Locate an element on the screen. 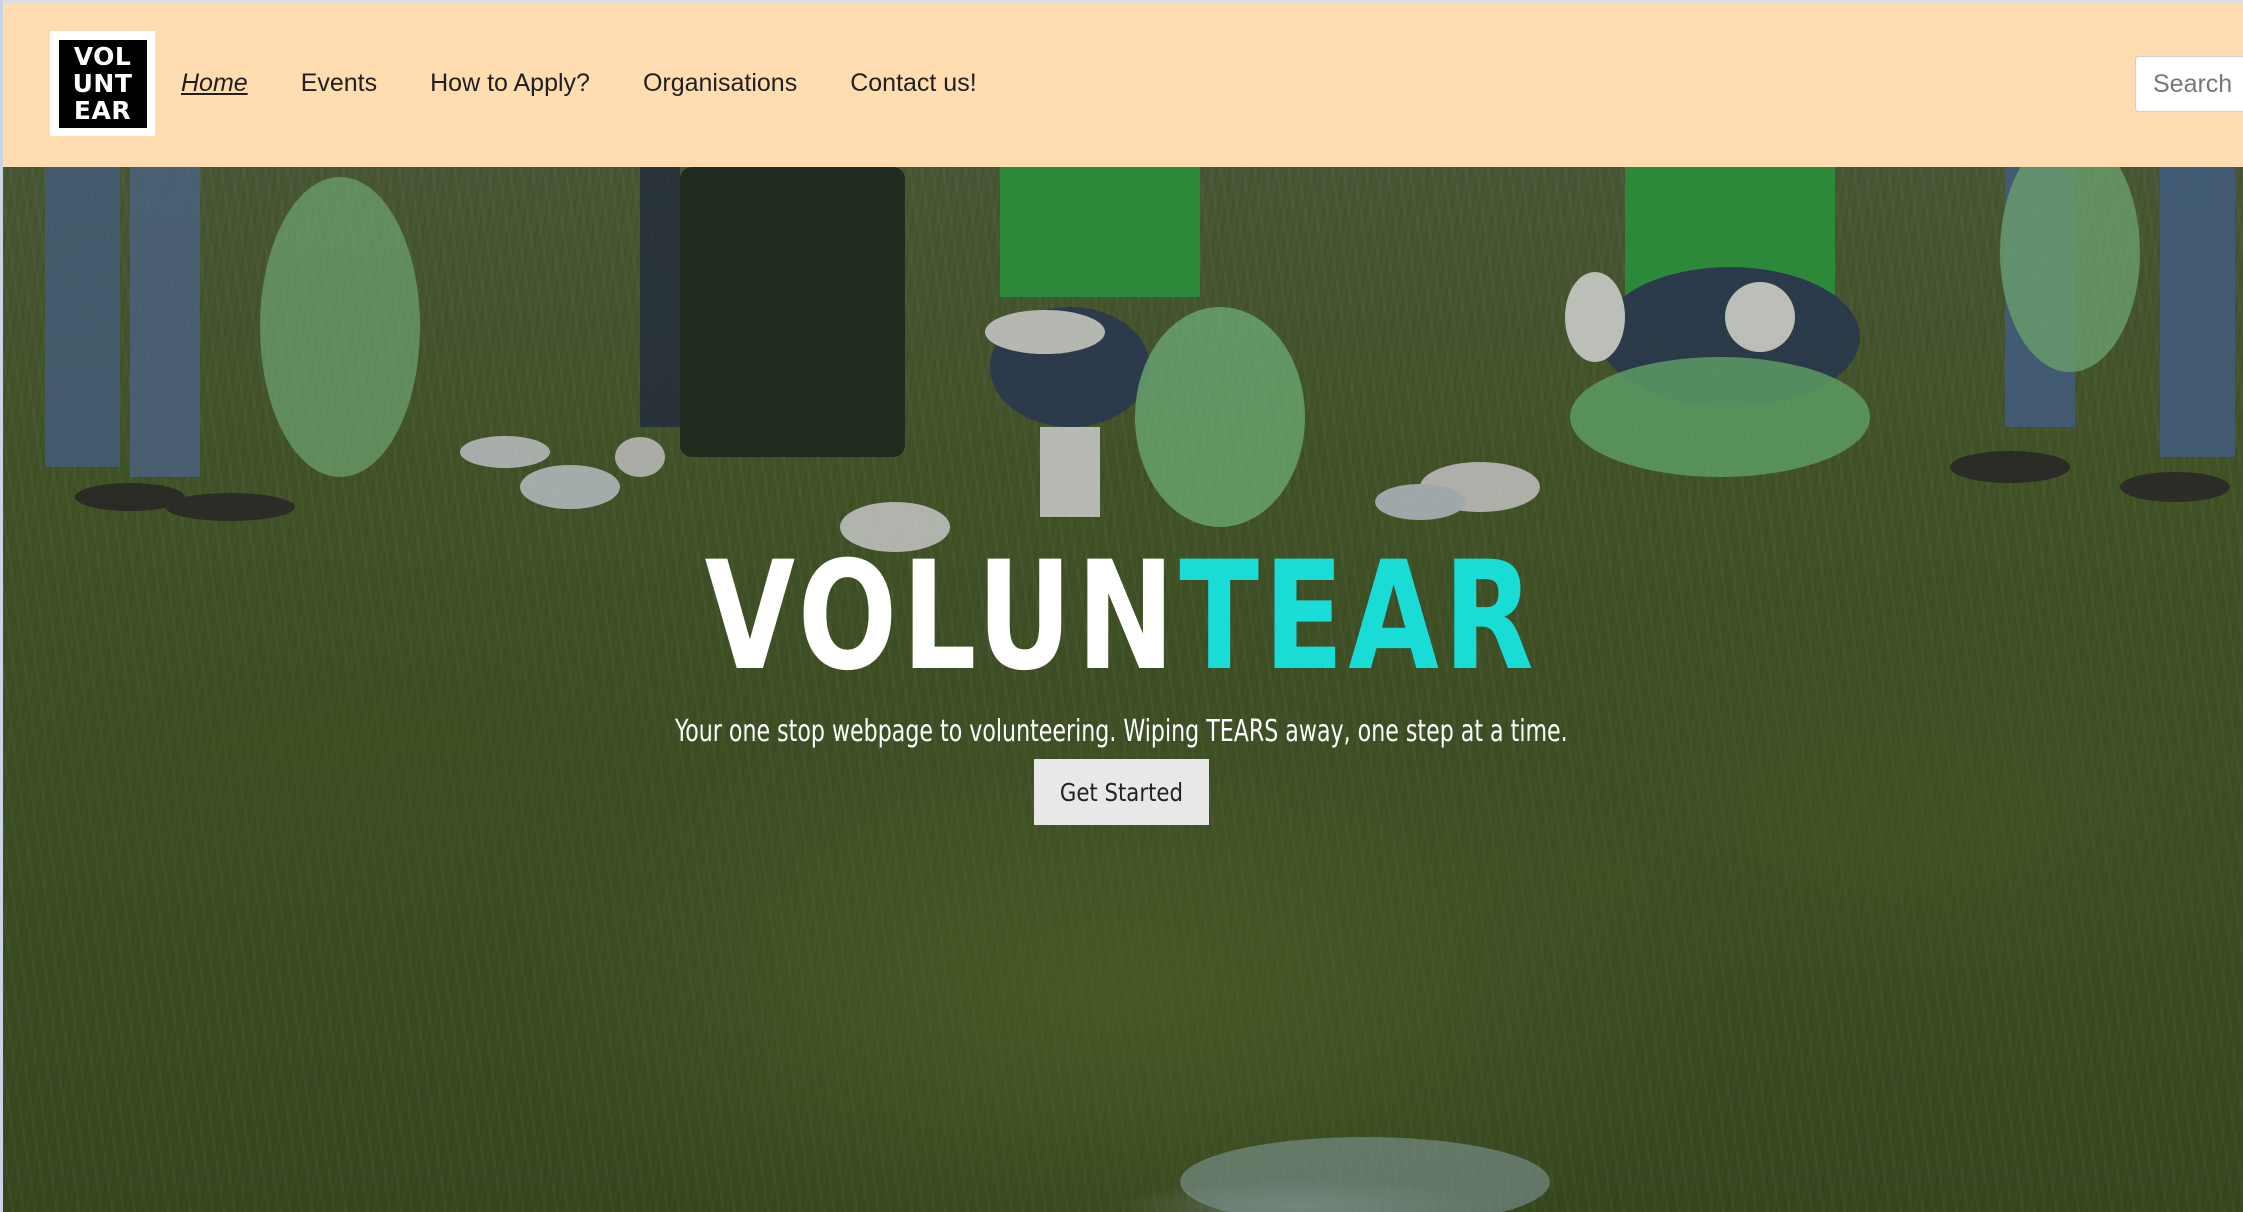 This screenshot has width=2243, height=1212. window-left-edge is located at coordinates (1, 606).